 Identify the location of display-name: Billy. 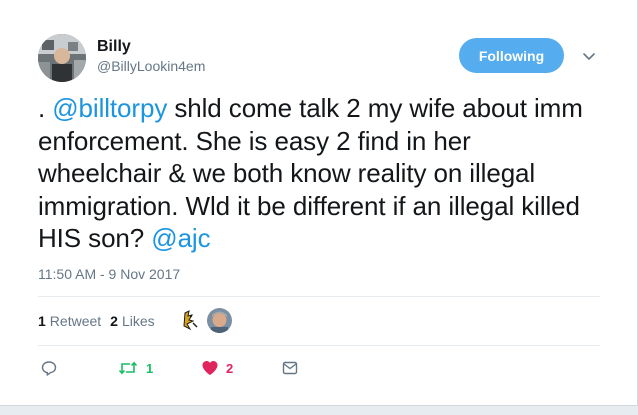
(114, 47).